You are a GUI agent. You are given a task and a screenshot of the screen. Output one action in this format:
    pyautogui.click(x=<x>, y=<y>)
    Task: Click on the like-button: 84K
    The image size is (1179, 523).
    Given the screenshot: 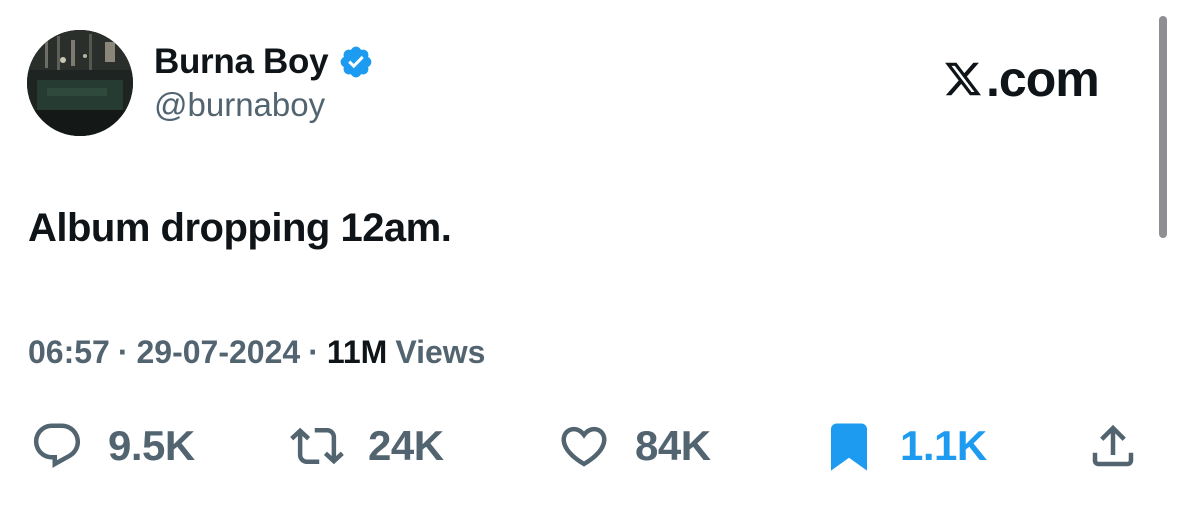 What is the action you would take?
    pyautogui.click(x=634, y=446)
    